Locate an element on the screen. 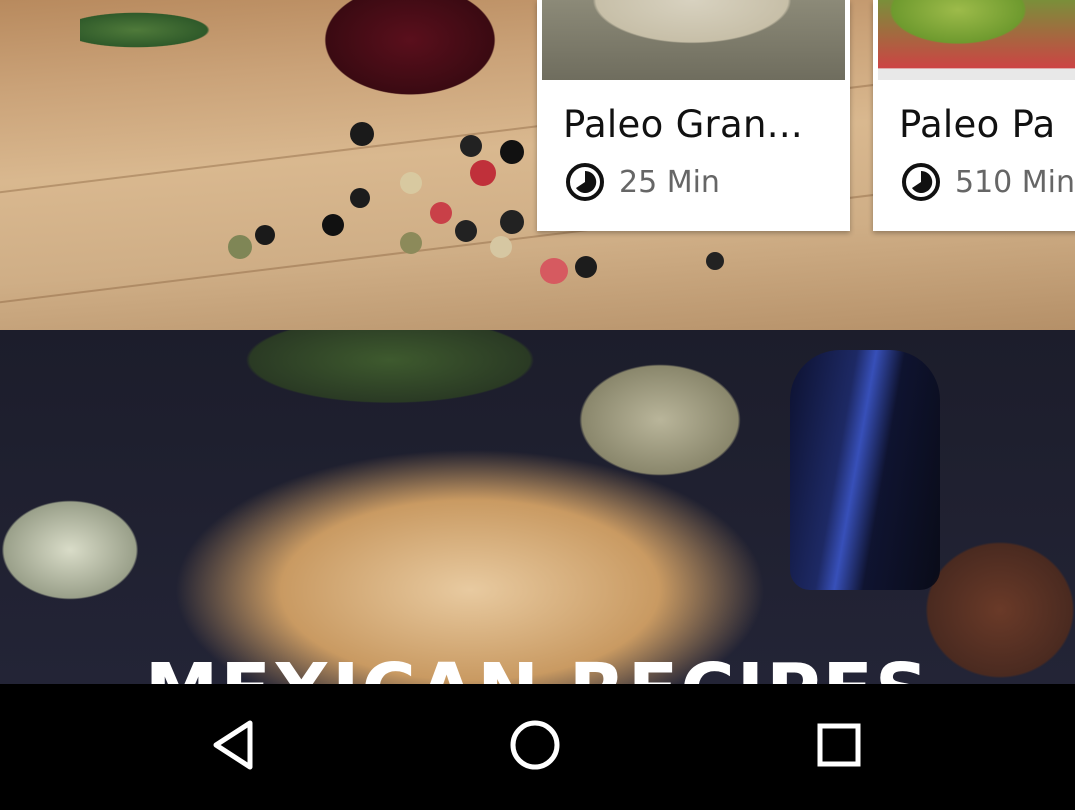 The height and width of the screenshot is (810, 1075). recent-apps-button is located at coordinates (839, 747).